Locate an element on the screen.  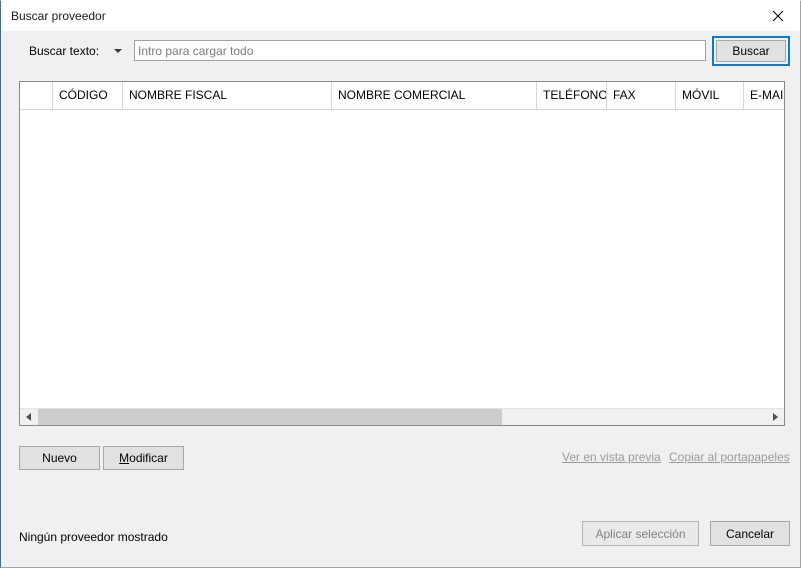
arrow-left-icon is located at coordinates (28, 417).